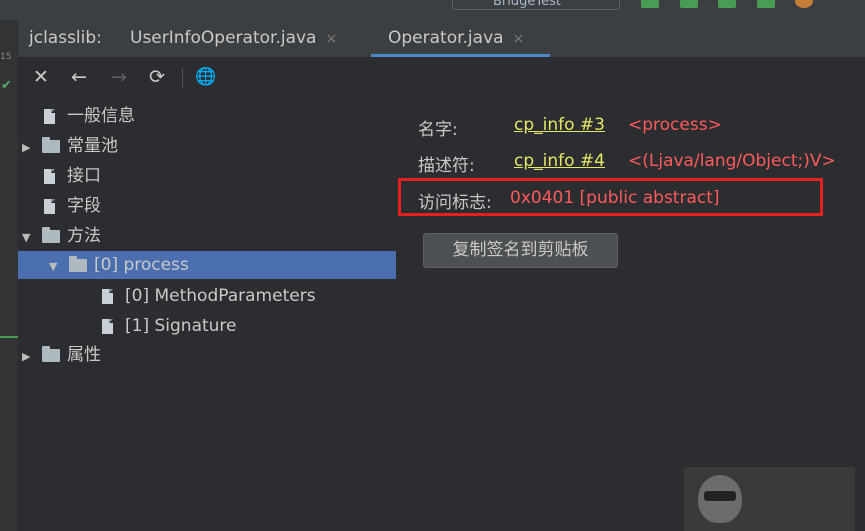 This screenshot has height=531, width=865. Describe the element at coordinates (182, 78) in the screenshot. I see `toolbar-divider` at that location.